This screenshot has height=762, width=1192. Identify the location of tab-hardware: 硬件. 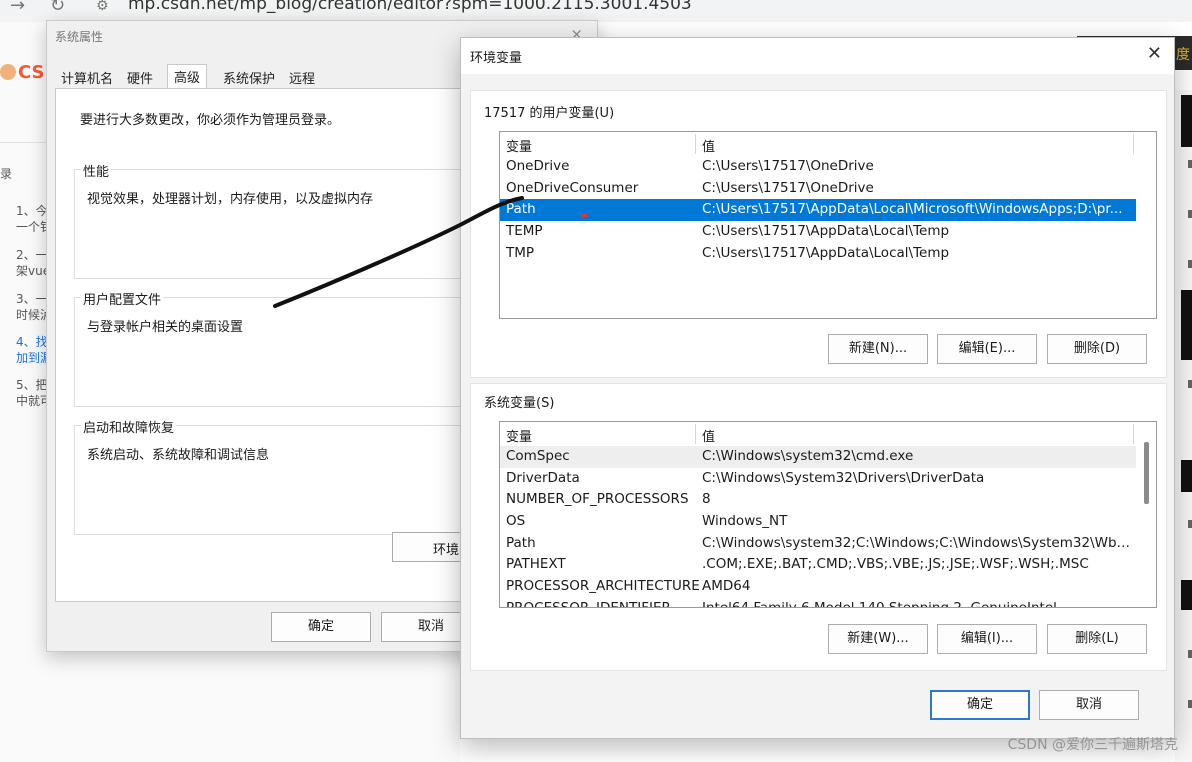
(140, 77).